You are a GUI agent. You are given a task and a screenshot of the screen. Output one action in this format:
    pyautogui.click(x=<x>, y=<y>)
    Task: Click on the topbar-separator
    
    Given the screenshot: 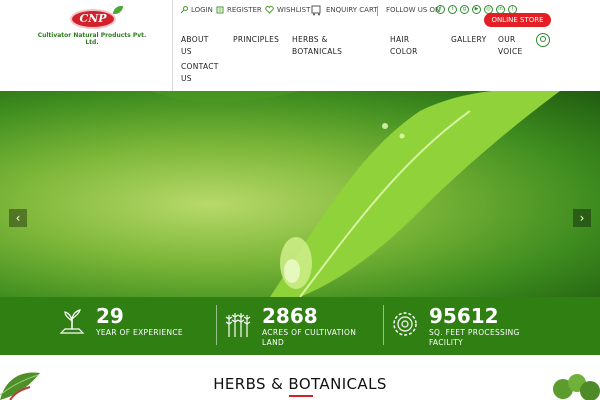 What is the action you would take?
    pyautogui.click(x=377, y=11)
    